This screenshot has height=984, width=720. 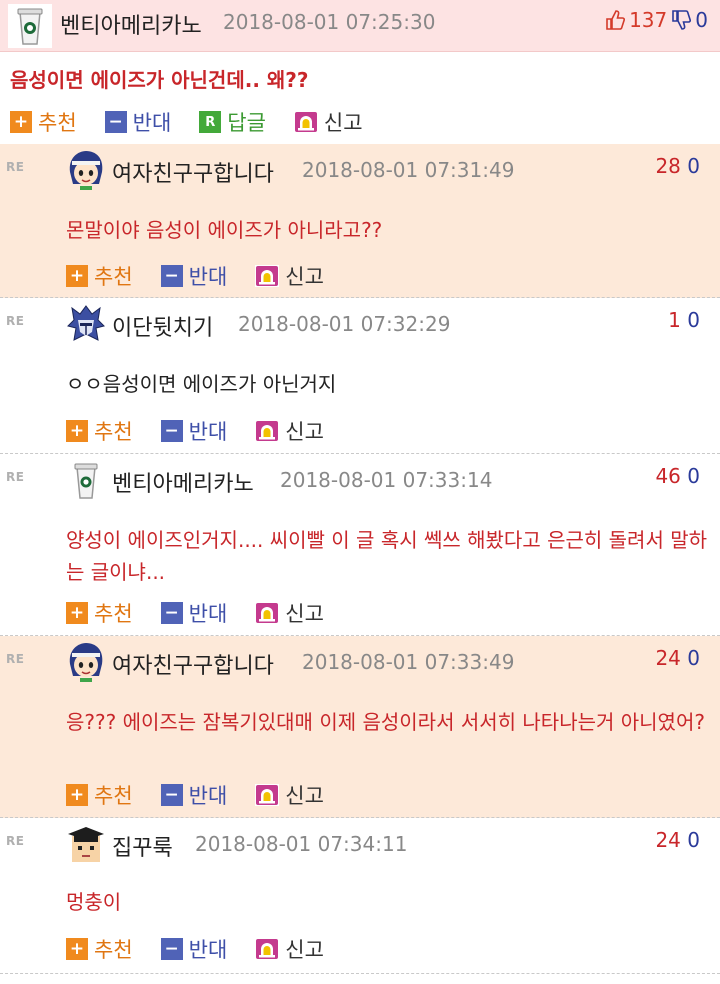 I want to click on comment-text: ㅇㅇ음성이면 에이즈가 아닌거지, so click(x=201, y=384).